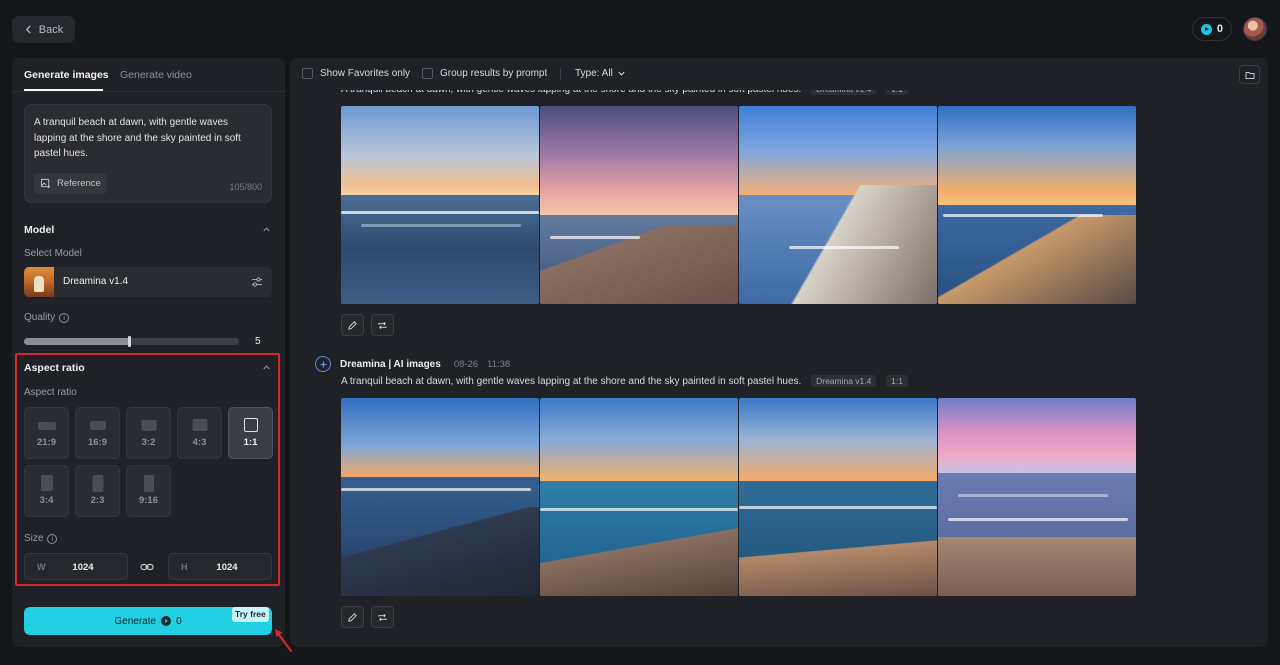  I want to click on active-tab-indicator, so click(63, 90).